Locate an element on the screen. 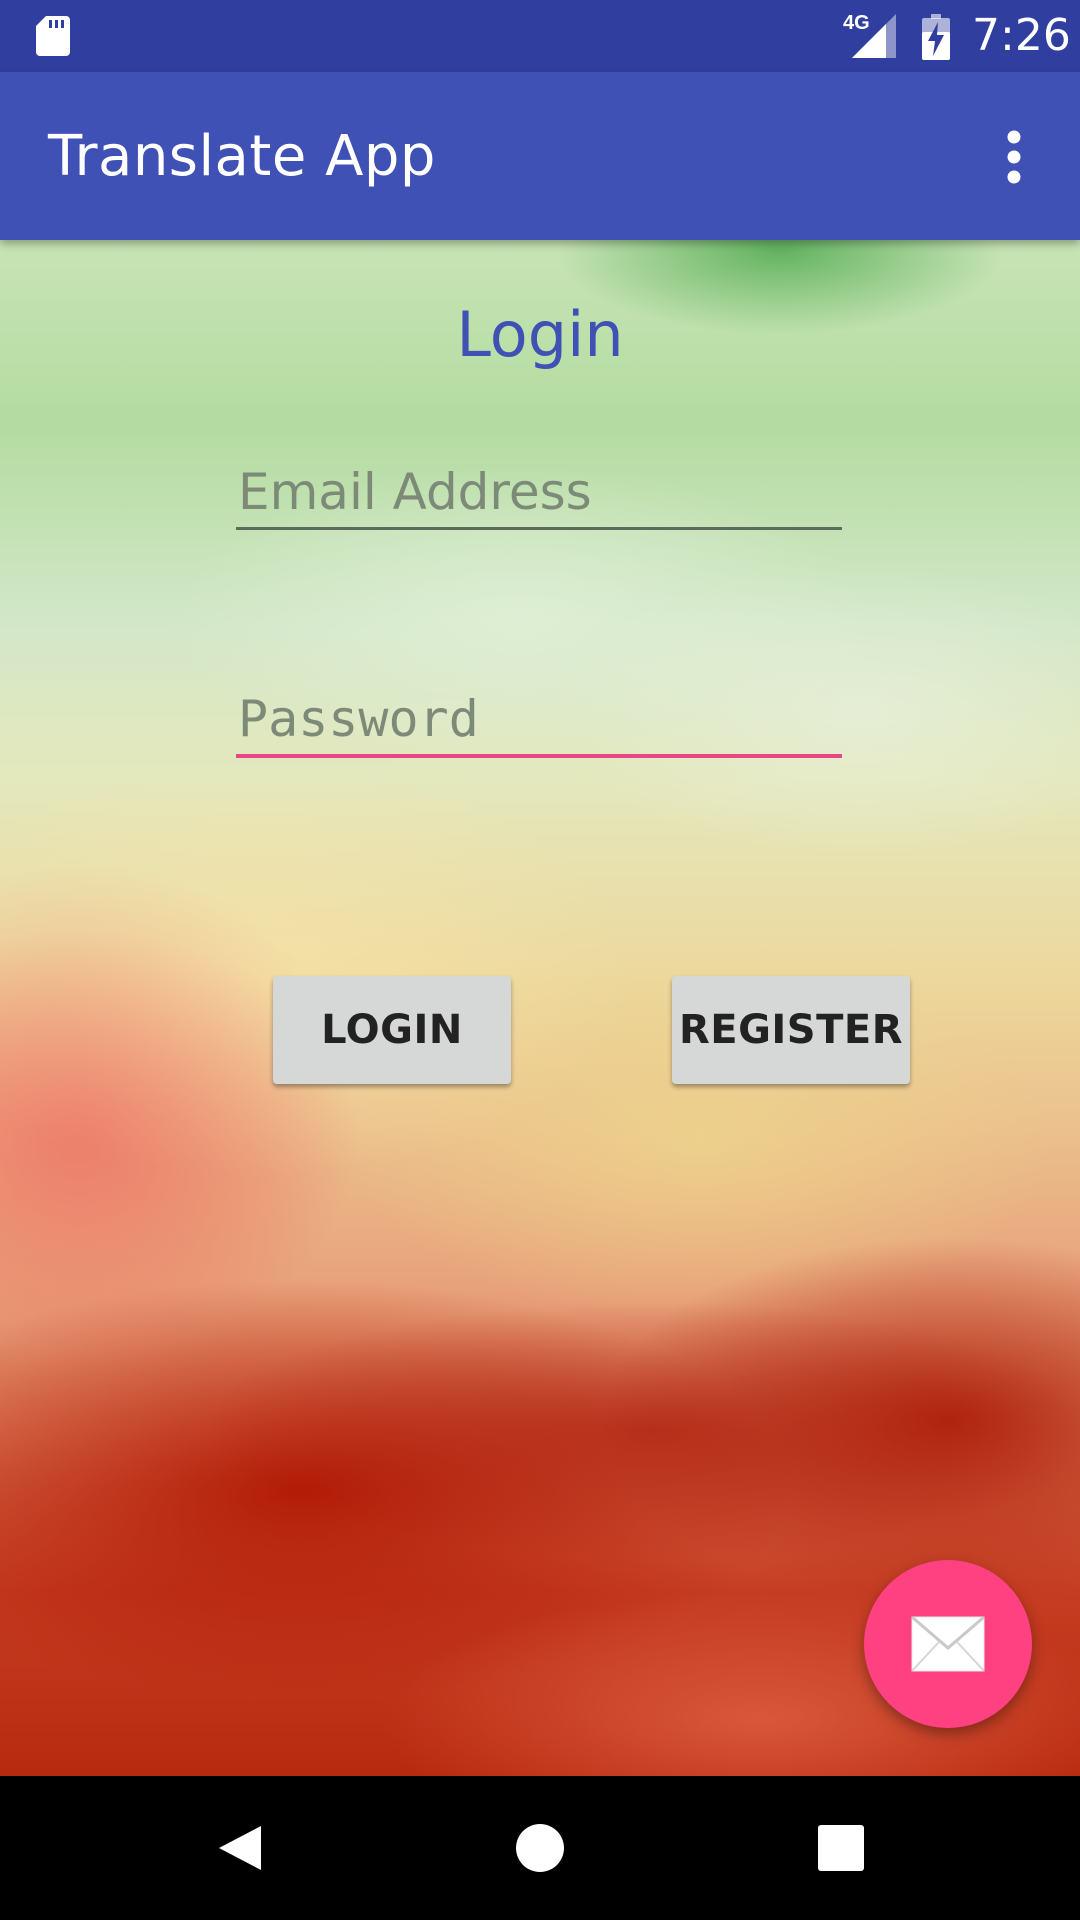 The width and height of the screenshot is (1080, 1920). login-button-label: LOGIN is located at coordinates (392, 1030).